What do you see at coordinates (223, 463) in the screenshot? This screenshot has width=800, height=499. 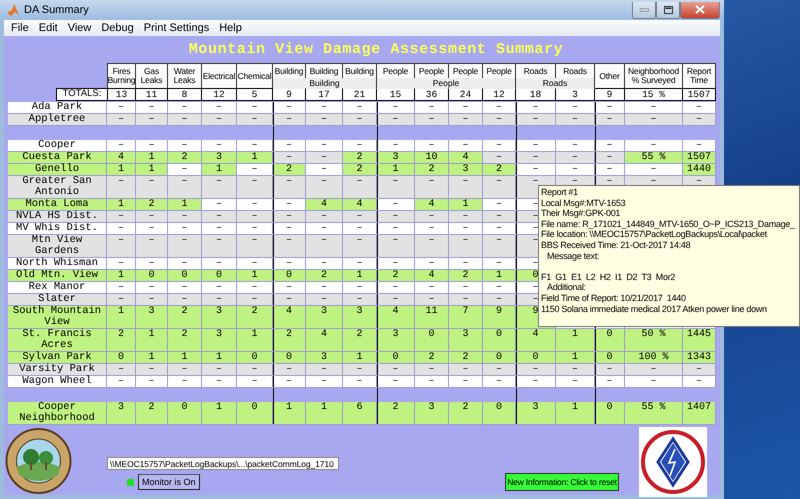 I see `path-field: \\MEOC15757\PacketLogBackups\...\packetCommLog_1710` at bounding box center [223, 463].